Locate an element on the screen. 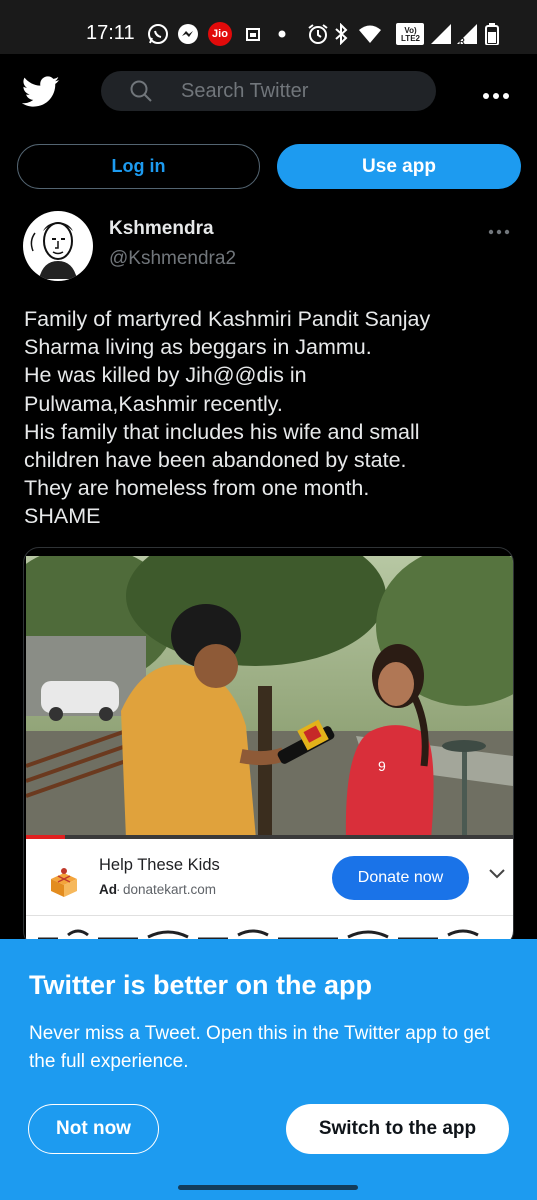  calendar-icon is located at coordinates (253, 34).